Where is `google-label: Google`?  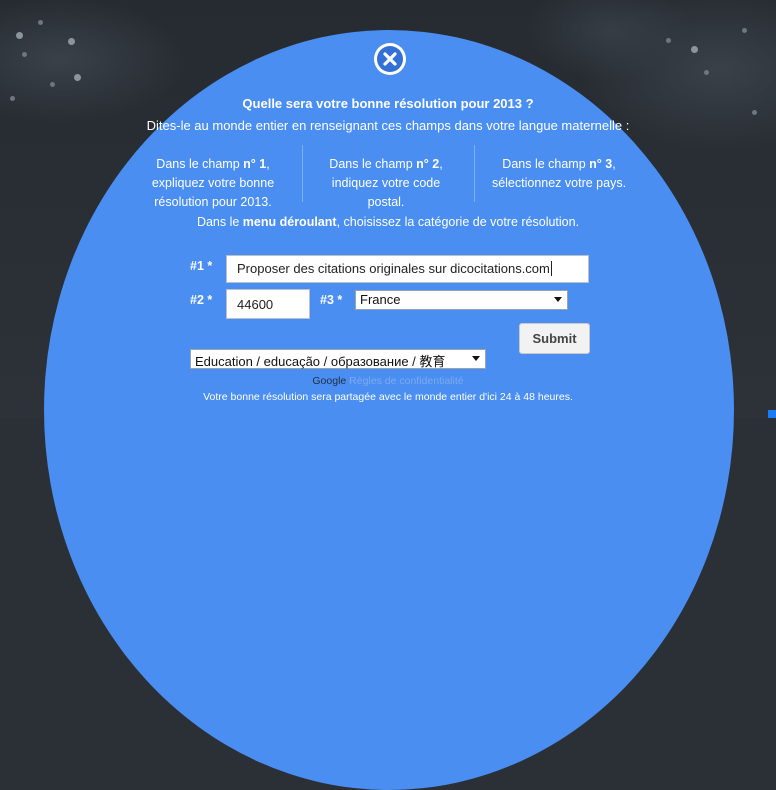 google-label: Google is located at coordinates (329, 381).